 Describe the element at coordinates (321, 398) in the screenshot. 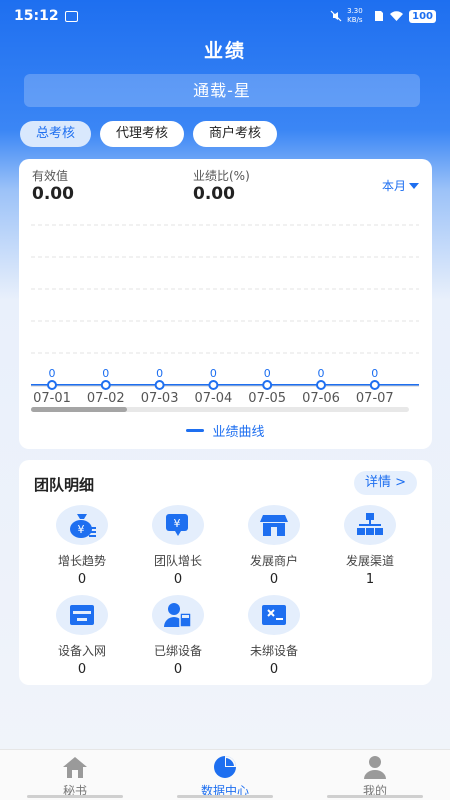

I see `x-tick-label: 07-06` at that location.